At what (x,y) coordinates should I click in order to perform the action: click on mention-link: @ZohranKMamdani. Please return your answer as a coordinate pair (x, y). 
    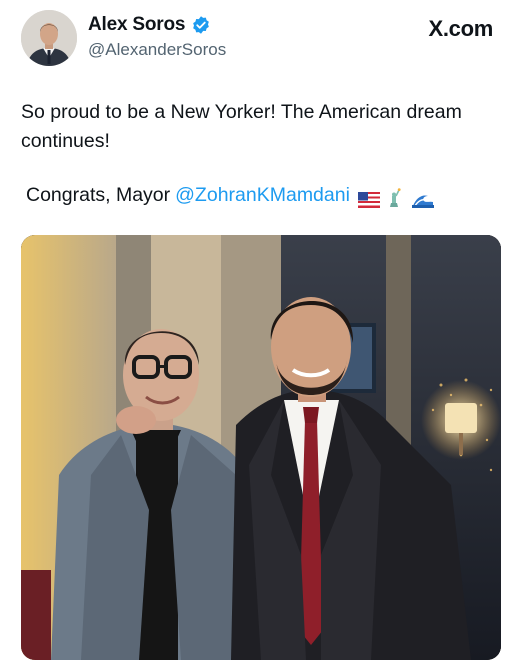
    Looking at the image, I should click on (262, 195).